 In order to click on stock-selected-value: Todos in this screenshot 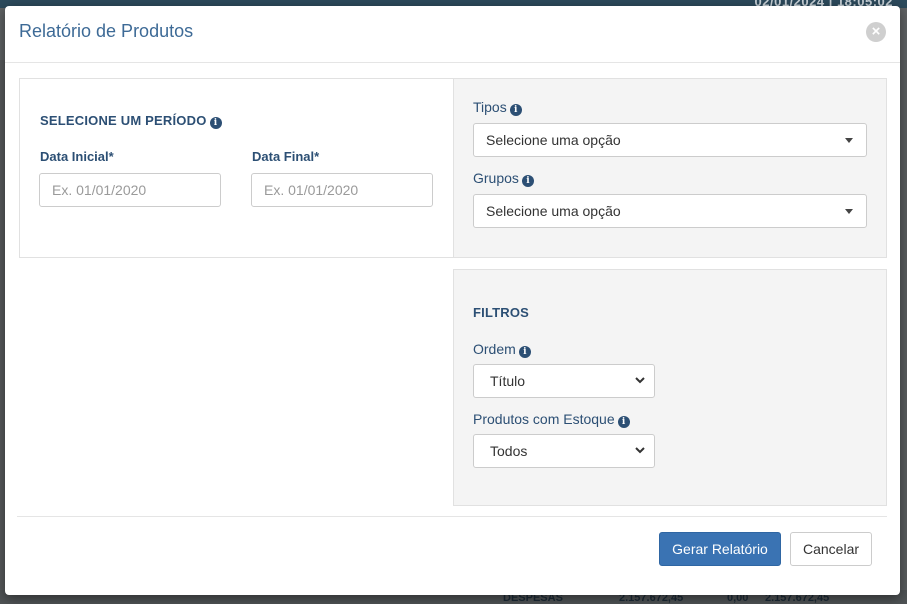, I will do `click(509, 451)`.